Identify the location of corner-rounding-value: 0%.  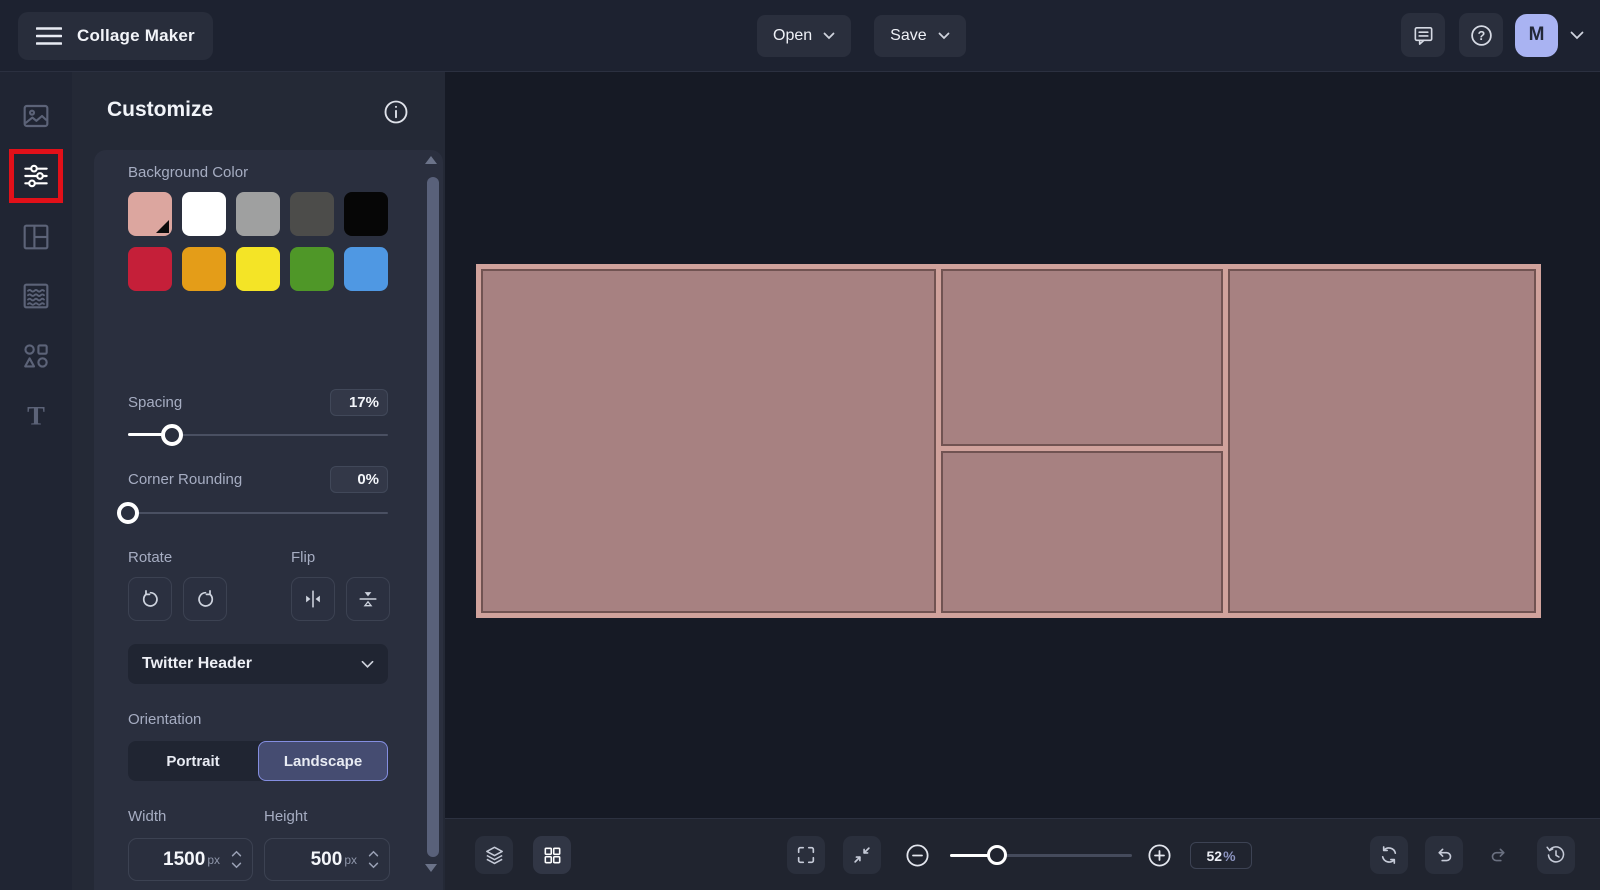
(359, 479).